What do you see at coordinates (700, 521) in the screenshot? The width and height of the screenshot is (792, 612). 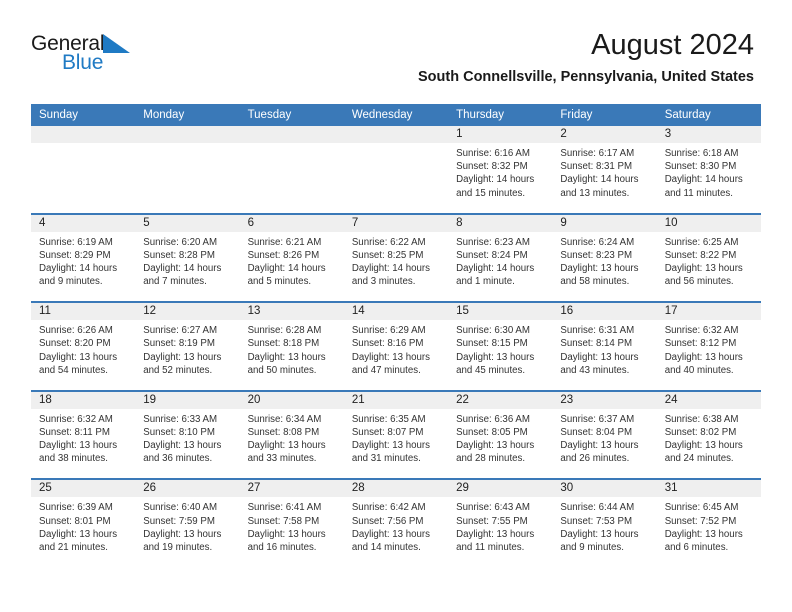 I see `sunset-text: Sunset: 7:52 PM` at bounding box center [700, 521].